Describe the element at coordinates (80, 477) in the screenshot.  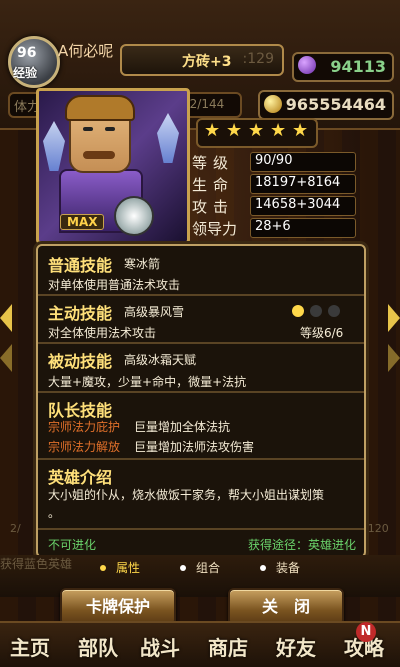
I see `intro-title: 英雄介绍` at that location.